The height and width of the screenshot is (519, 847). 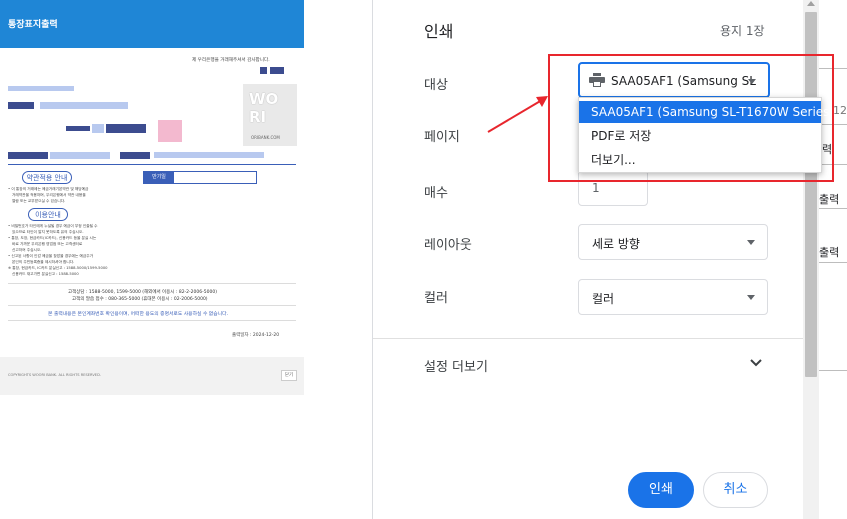 What do you see at coordinates (39, 201) in the screenshot?
I see `preview-text: 열람 또는 교부받으실 수 있습니다.` at bounding box center [39, 201].